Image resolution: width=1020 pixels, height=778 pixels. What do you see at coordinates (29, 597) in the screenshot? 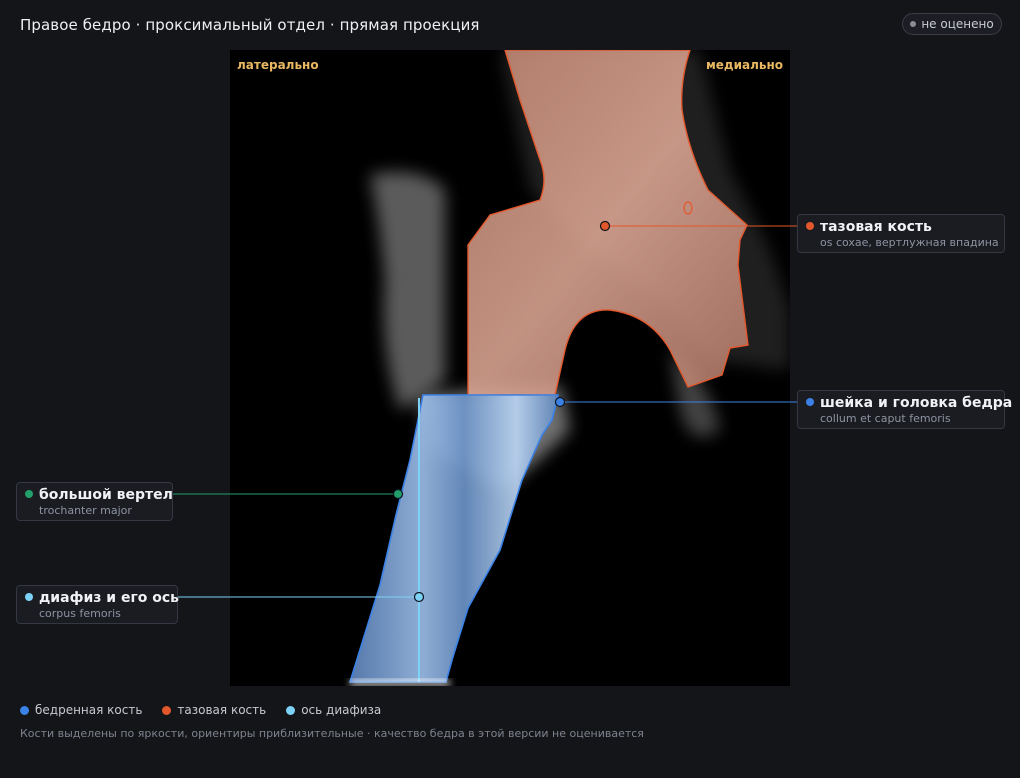
I see `shaft-dot-icon` at bounding box center [29, 597].